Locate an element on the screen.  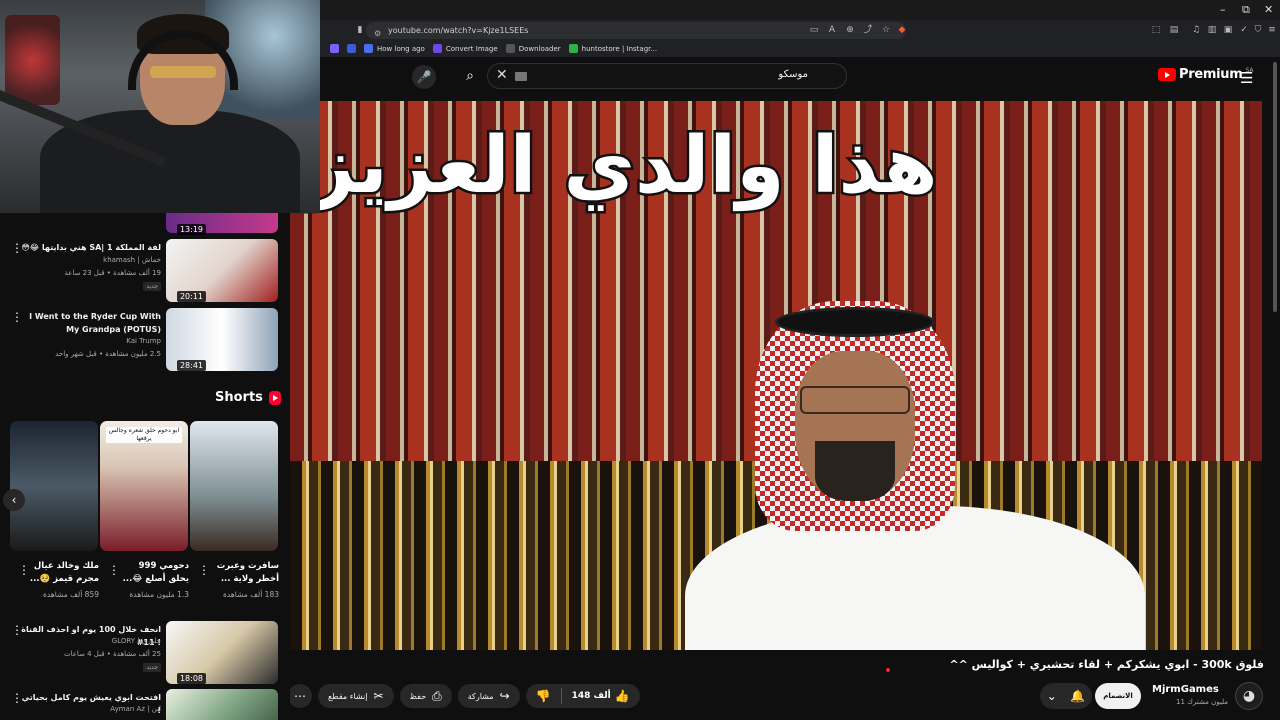
chevron-left-icon: ‹ is located at coordinates (14, 500).